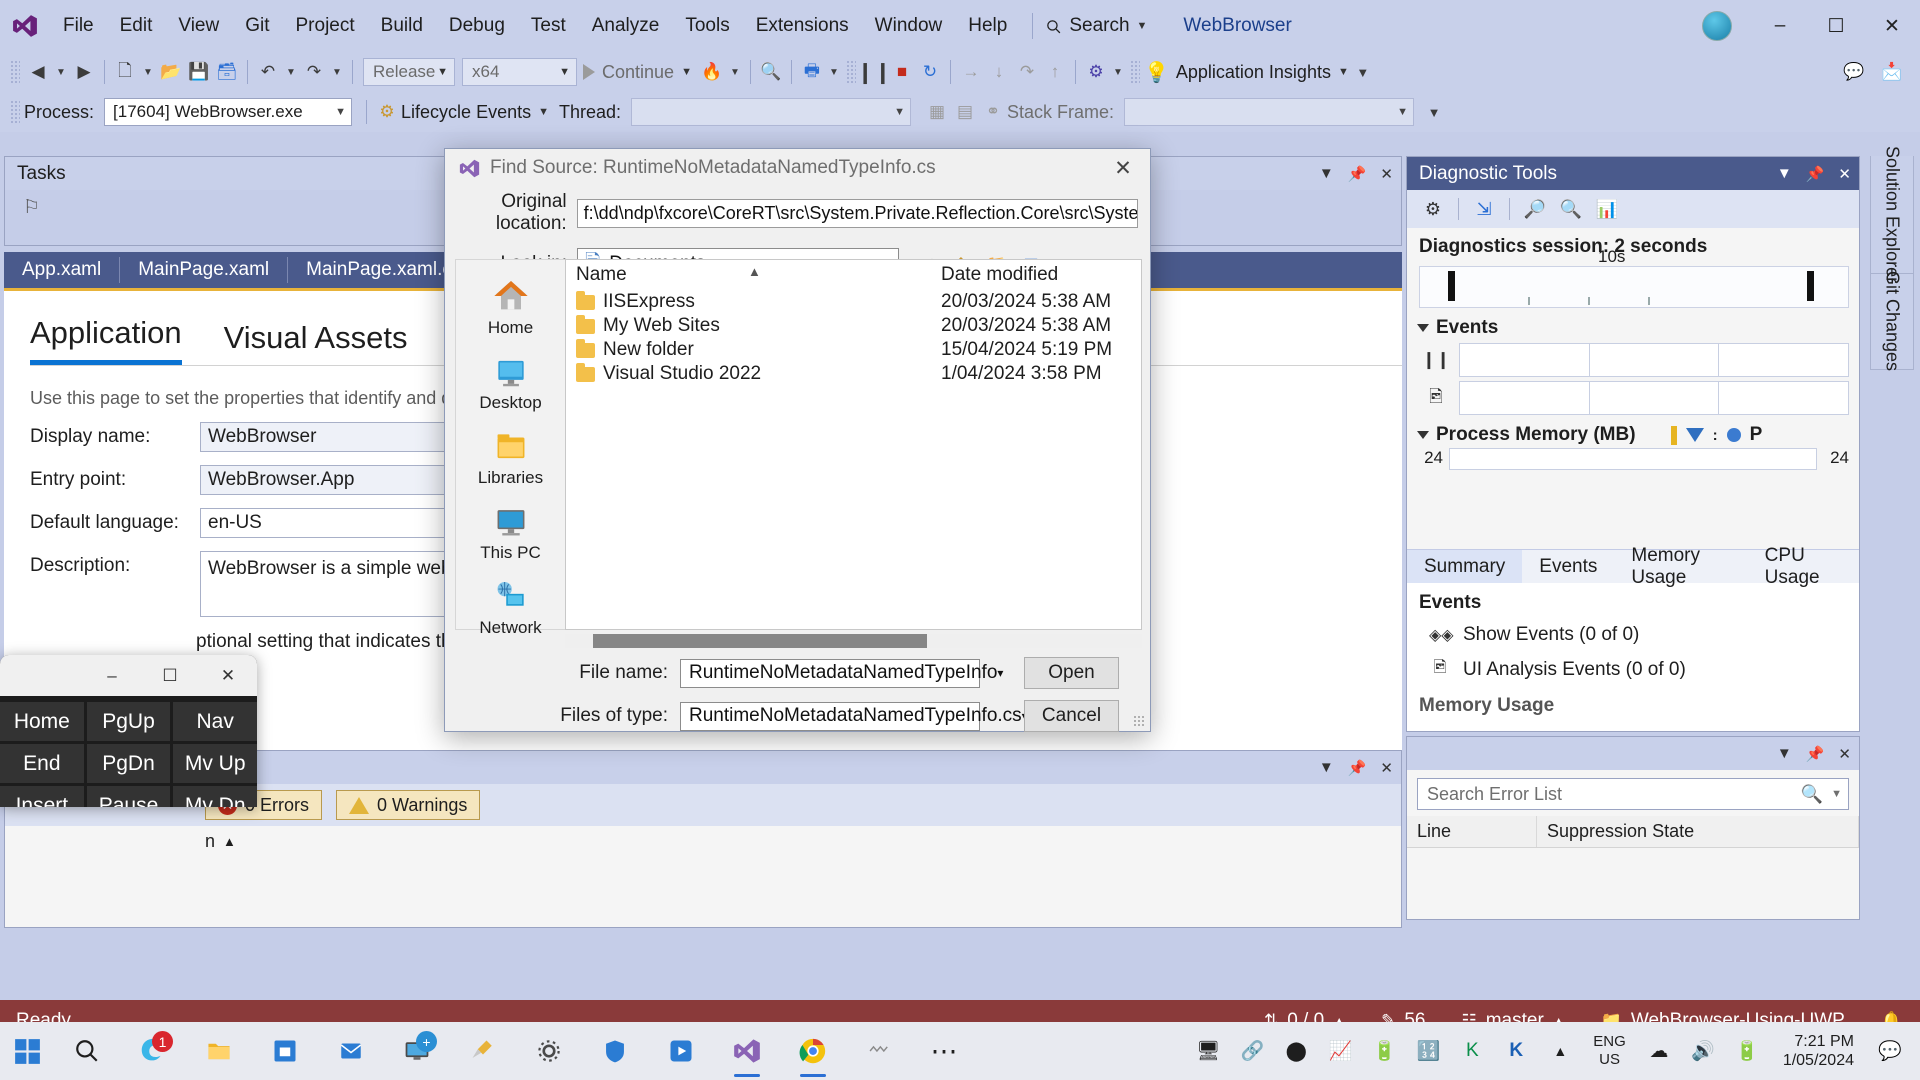  I want to click on osk-minimize-button: –, so click(112, 675).